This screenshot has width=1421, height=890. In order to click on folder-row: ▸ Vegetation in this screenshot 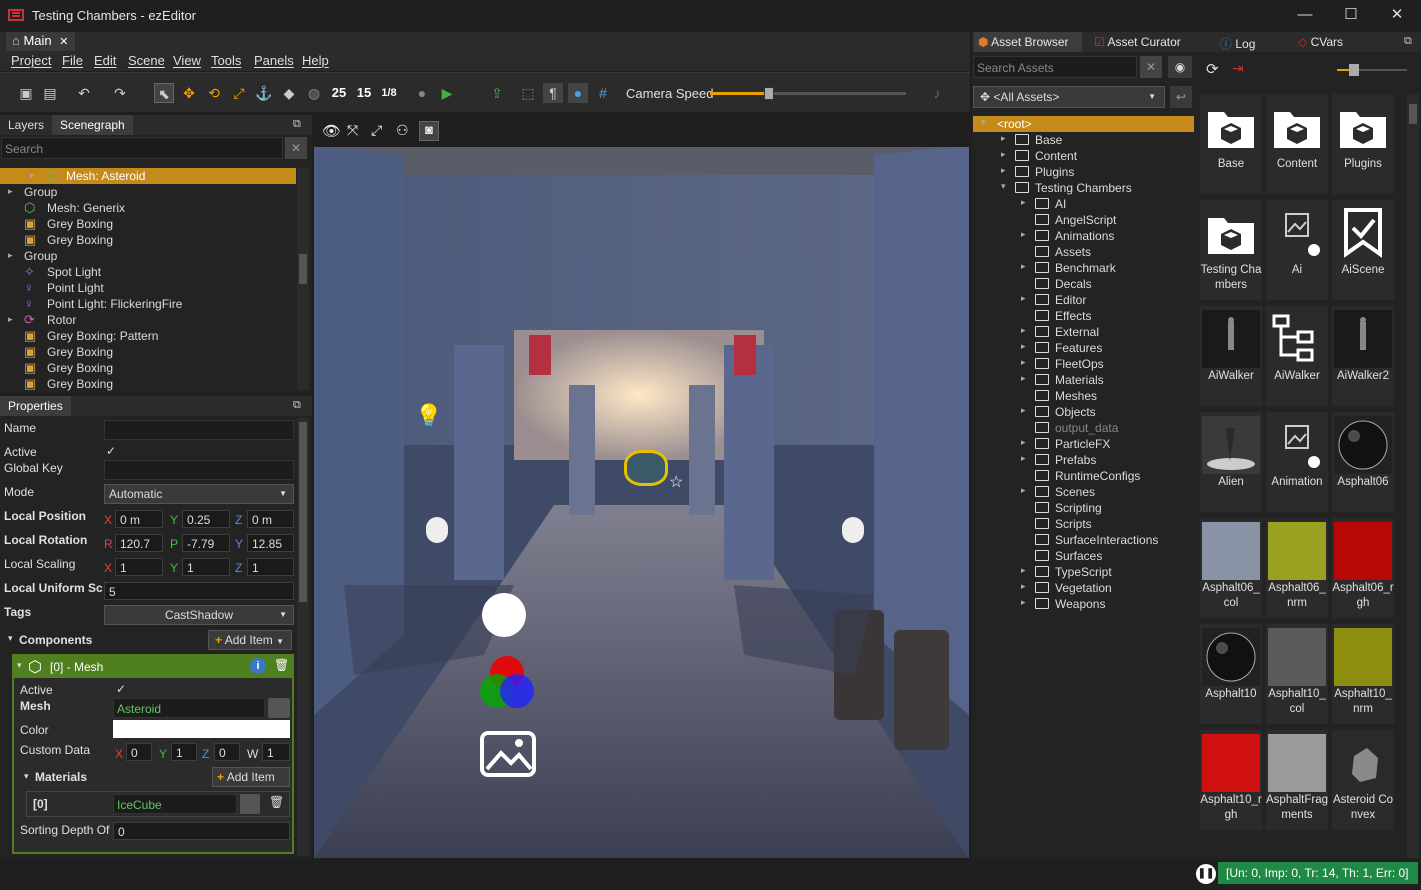, I will do `click(1083, 588)`.